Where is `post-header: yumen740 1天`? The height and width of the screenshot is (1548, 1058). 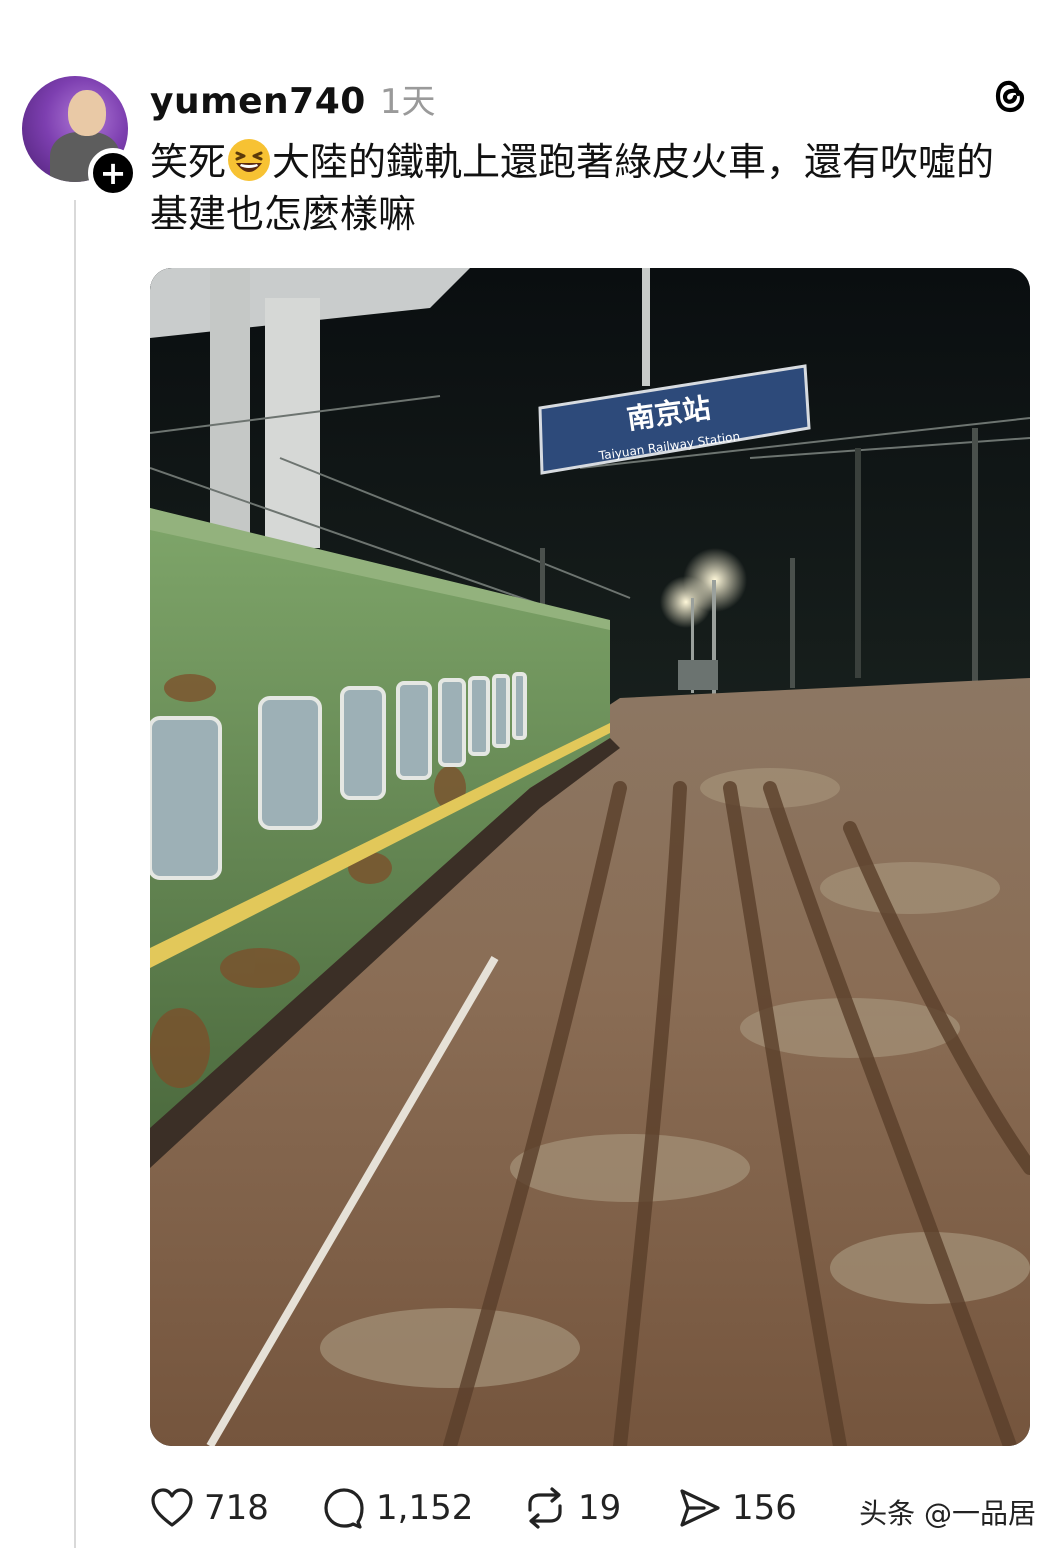
post-header: yumen740 1天 is located at coordinates (292, 98).